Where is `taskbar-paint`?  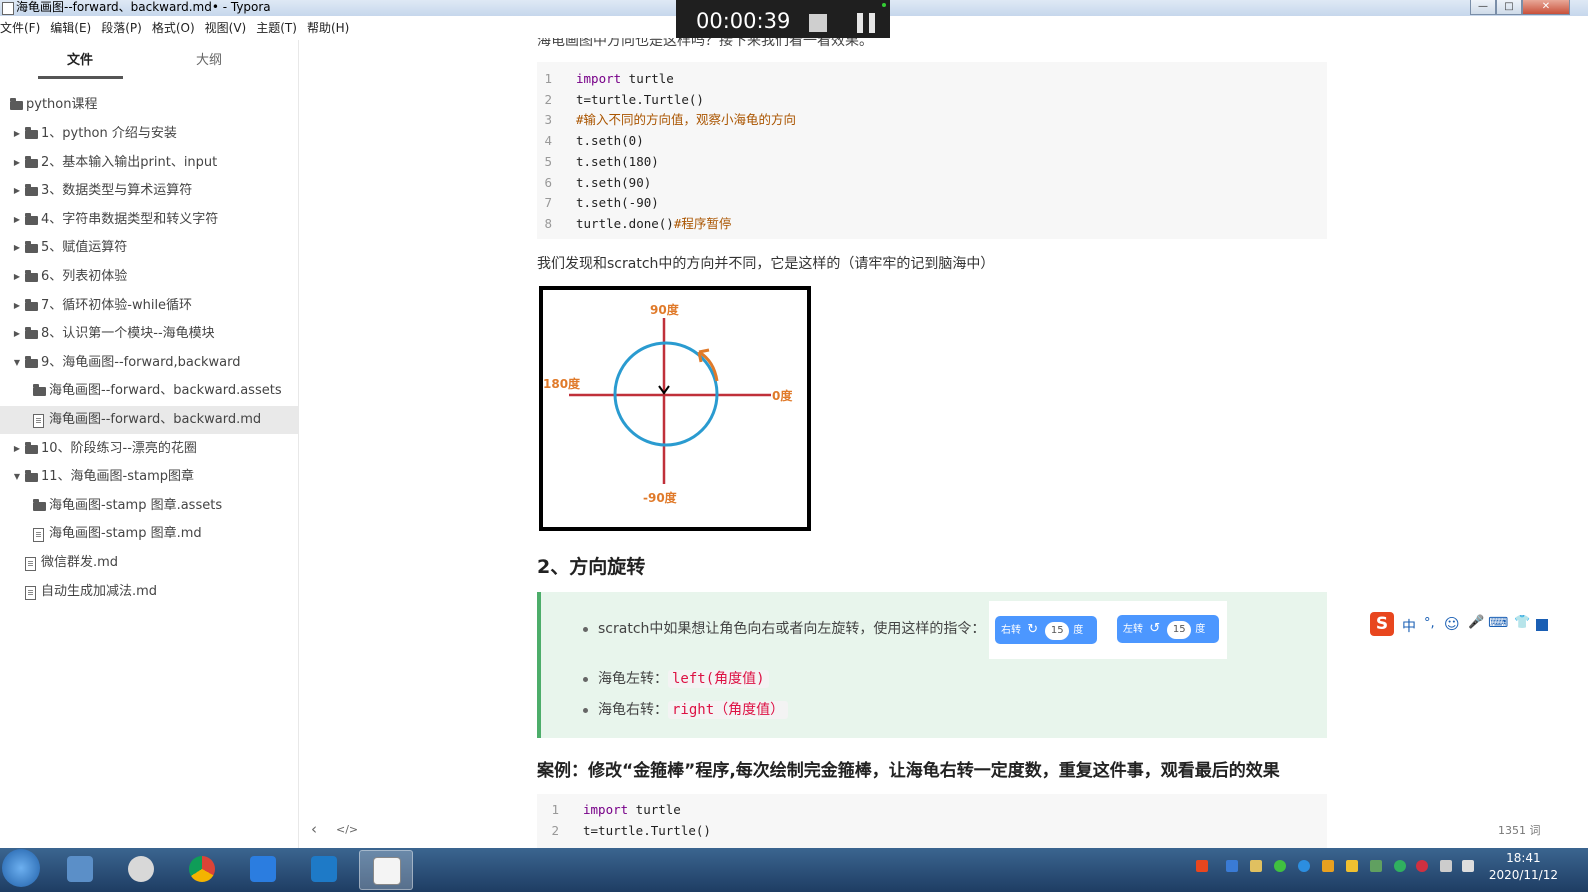 taskbar-paint is located at coordinates (141, 869).